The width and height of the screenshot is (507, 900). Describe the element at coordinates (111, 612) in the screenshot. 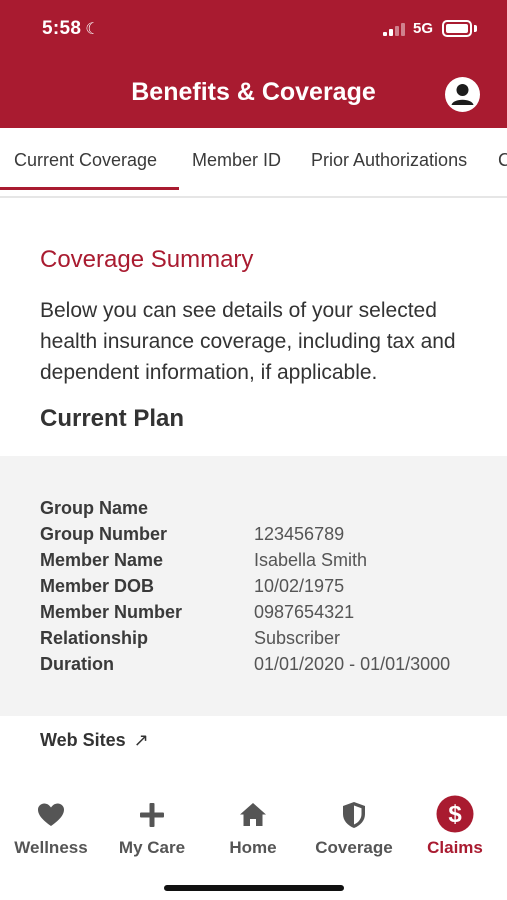

I see `detail-label: Member Number` at that location.